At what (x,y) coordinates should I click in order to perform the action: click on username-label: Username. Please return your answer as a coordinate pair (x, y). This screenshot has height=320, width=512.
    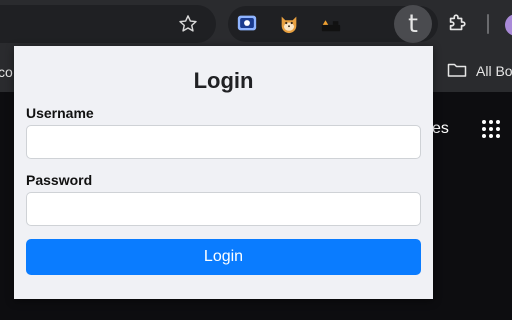
    Looking at the image, I should click on (60, 113).